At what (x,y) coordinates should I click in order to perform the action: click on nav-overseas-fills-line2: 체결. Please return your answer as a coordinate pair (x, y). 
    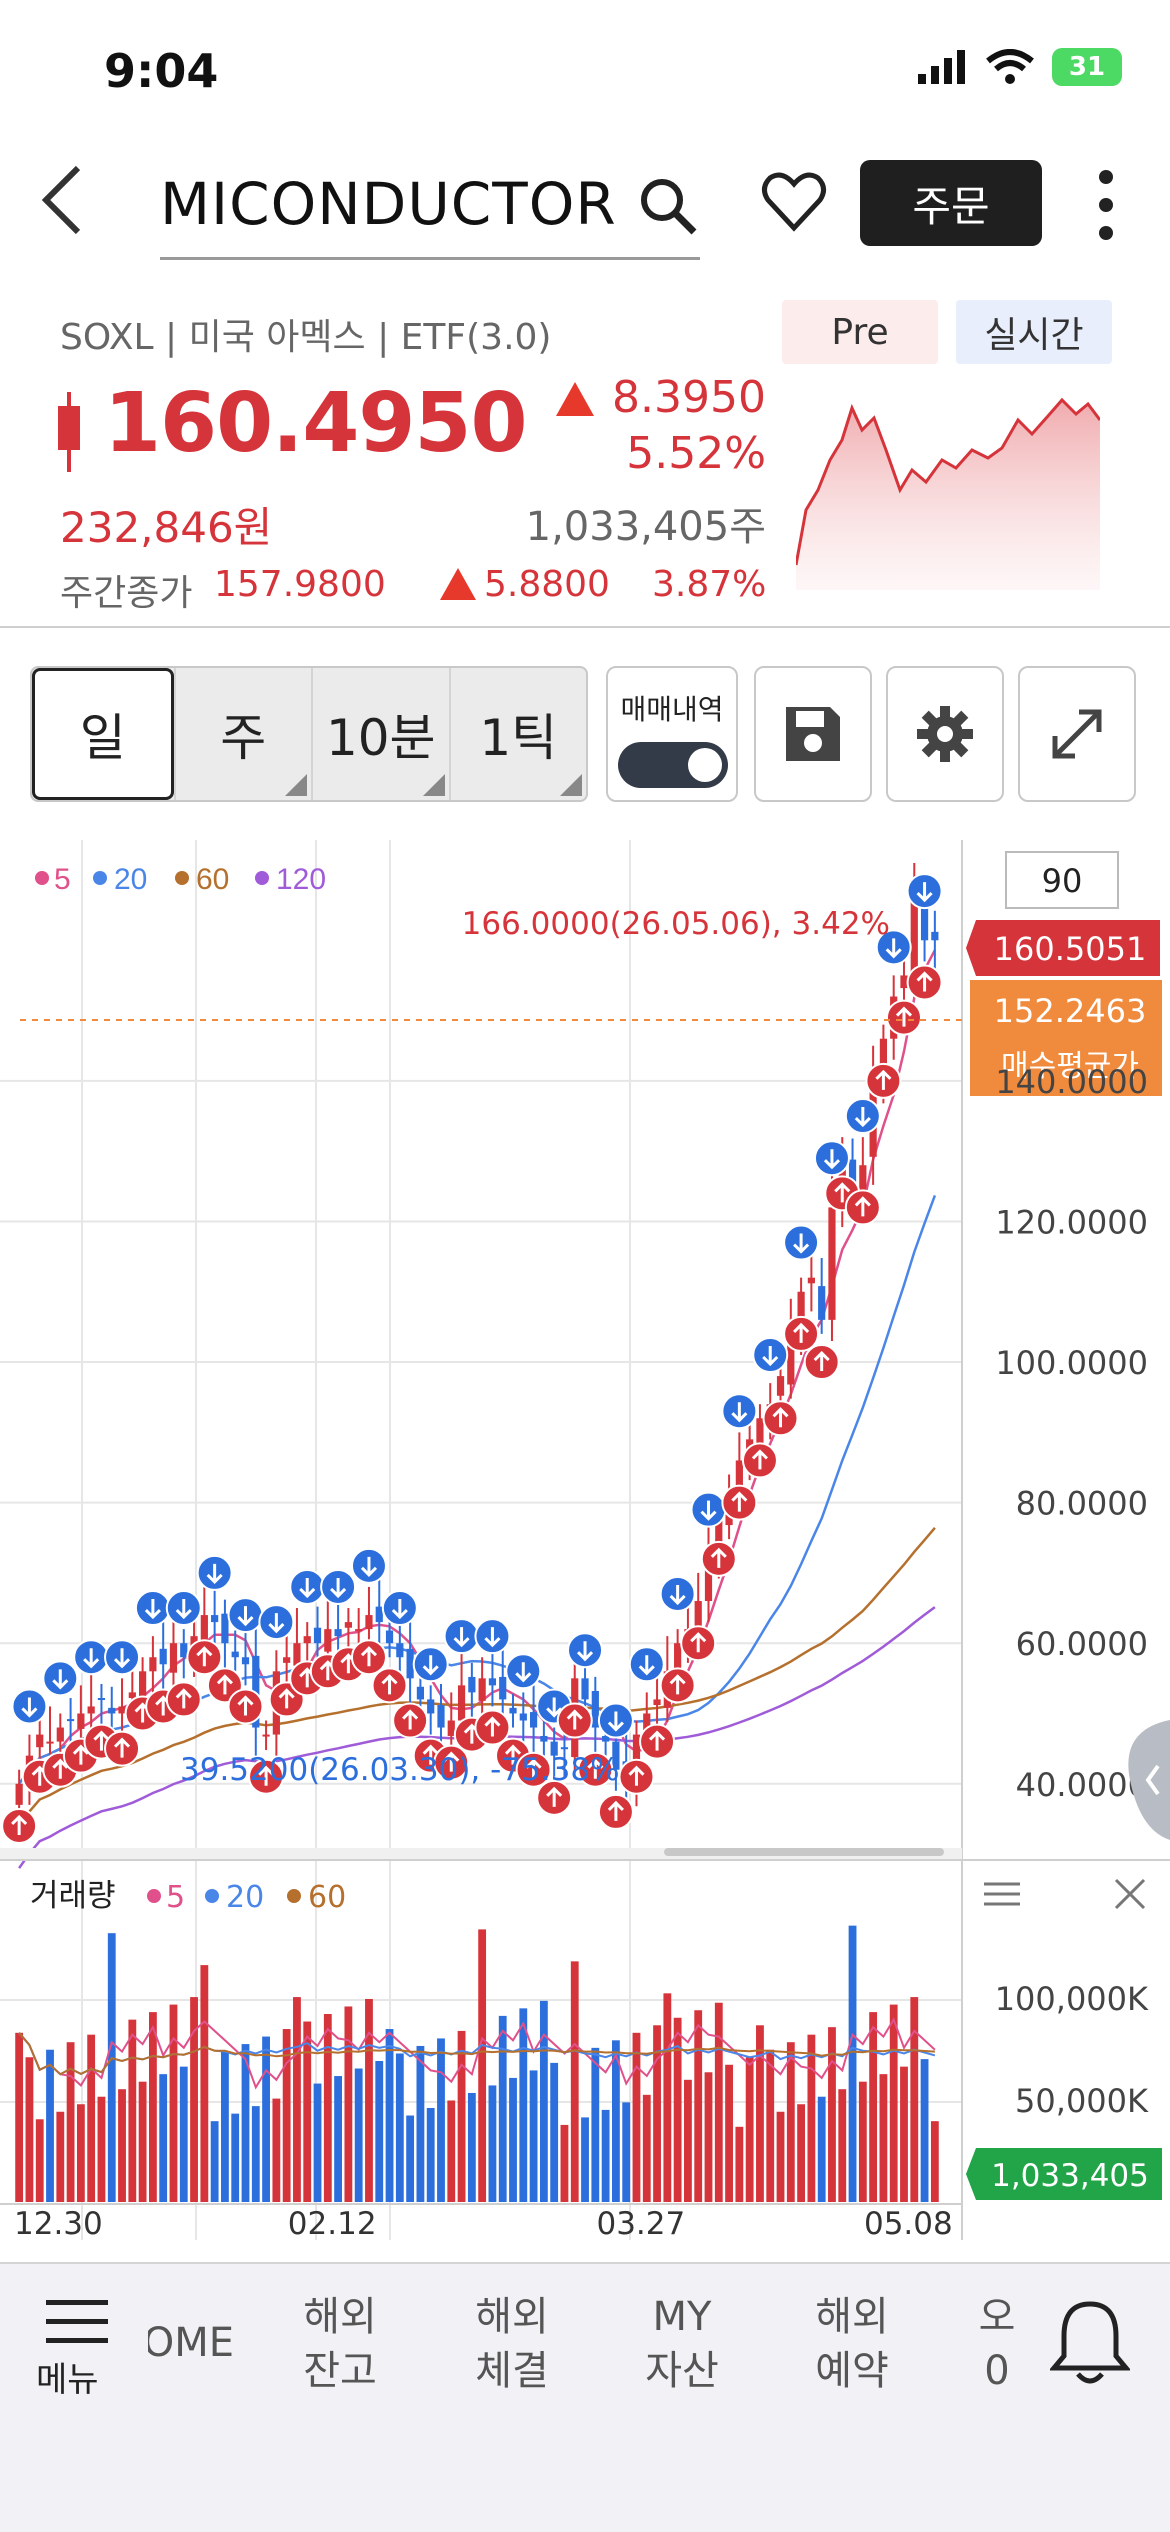
    Looking at the image, I should click on (512, 2371).